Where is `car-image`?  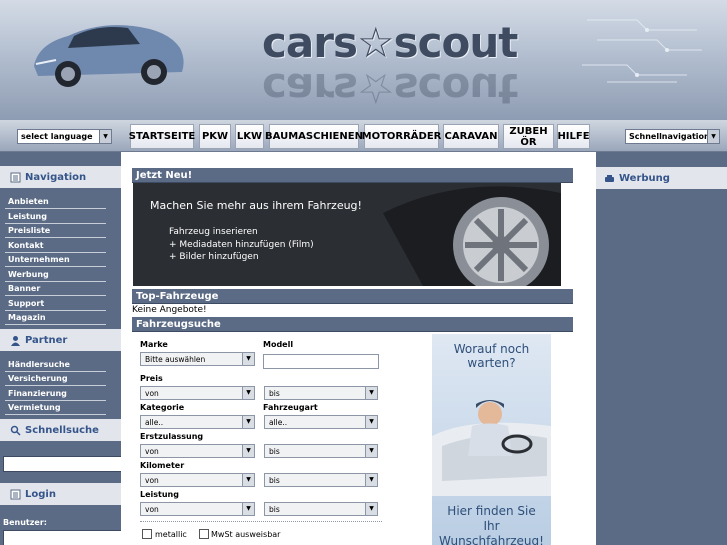 car-image is located at coordinates (109, 56).